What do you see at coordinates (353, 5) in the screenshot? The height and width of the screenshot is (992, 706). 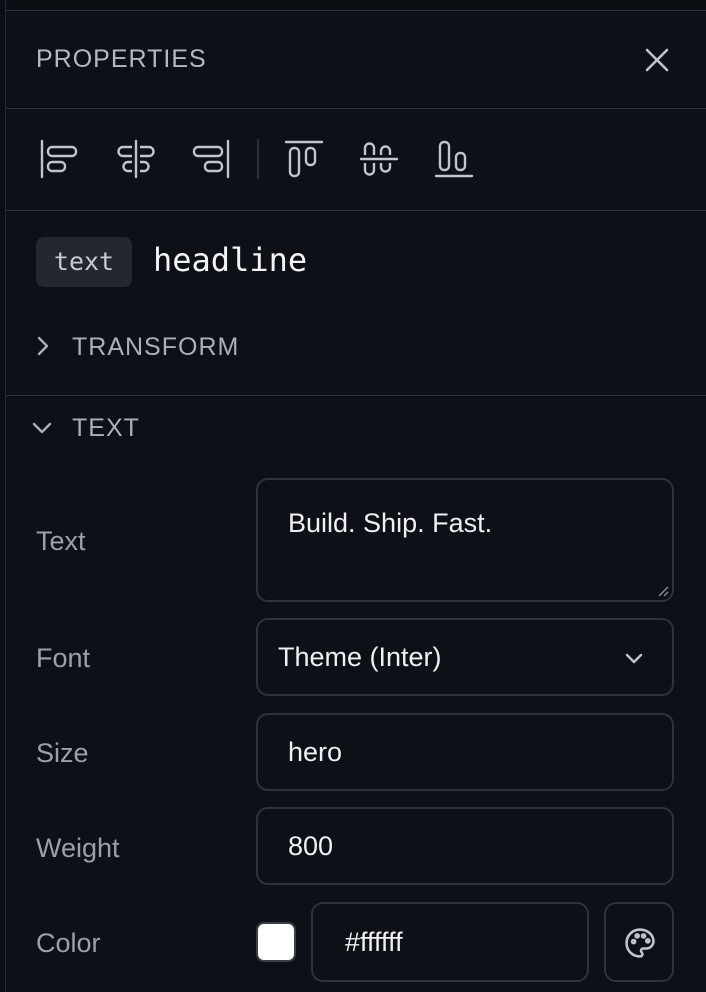 I see `canvas-top-edge` at bounding box center [353, 5].